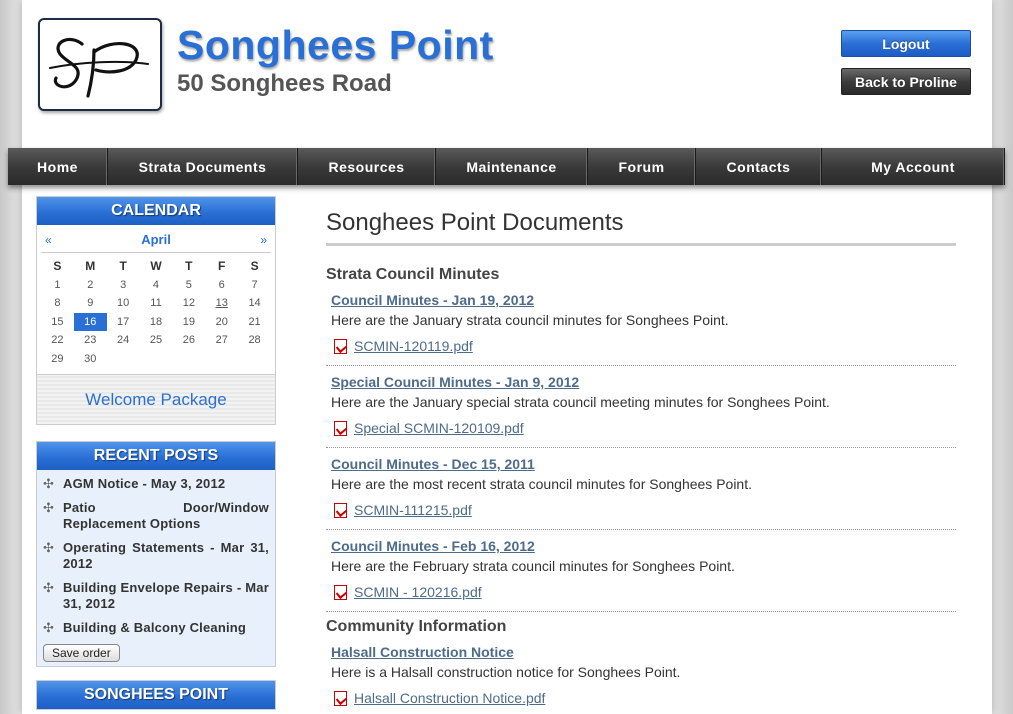 The height and width of the screenshot is (714, 1013). I want to click on recent-post-title: Building & Balcony Cleaning, so click(155, 627).